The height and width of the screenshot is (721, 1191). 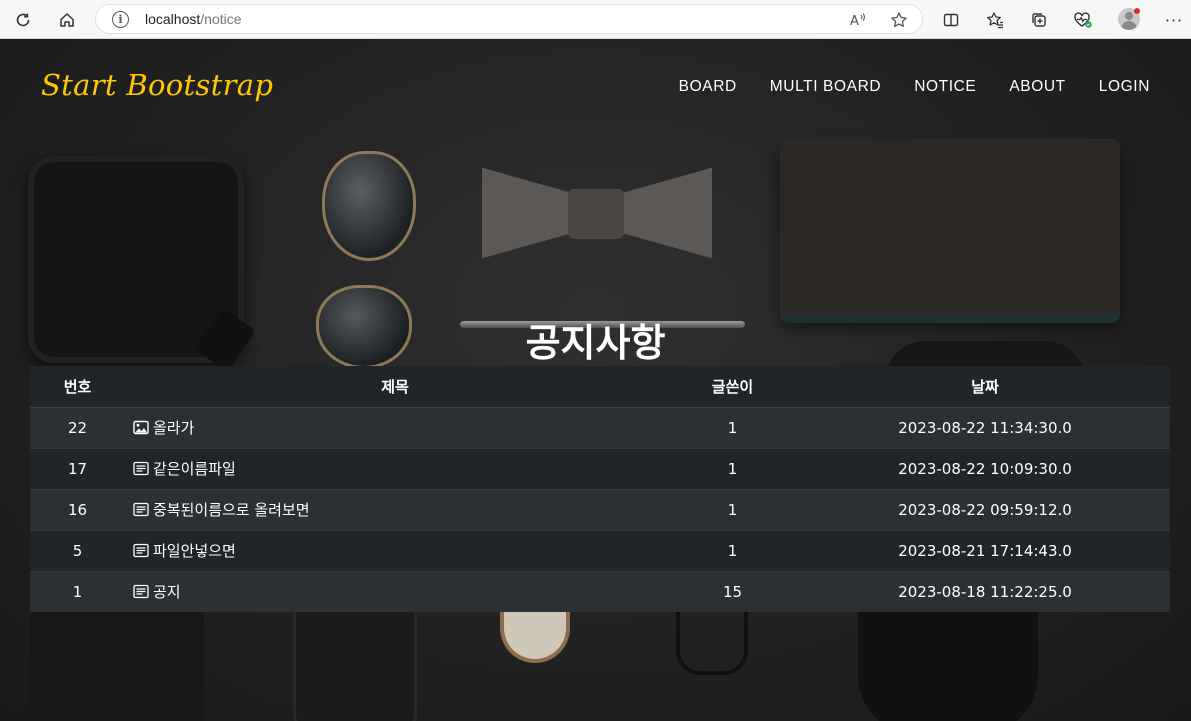 I want to click on row-number: 17, so click(x=77, y=468).